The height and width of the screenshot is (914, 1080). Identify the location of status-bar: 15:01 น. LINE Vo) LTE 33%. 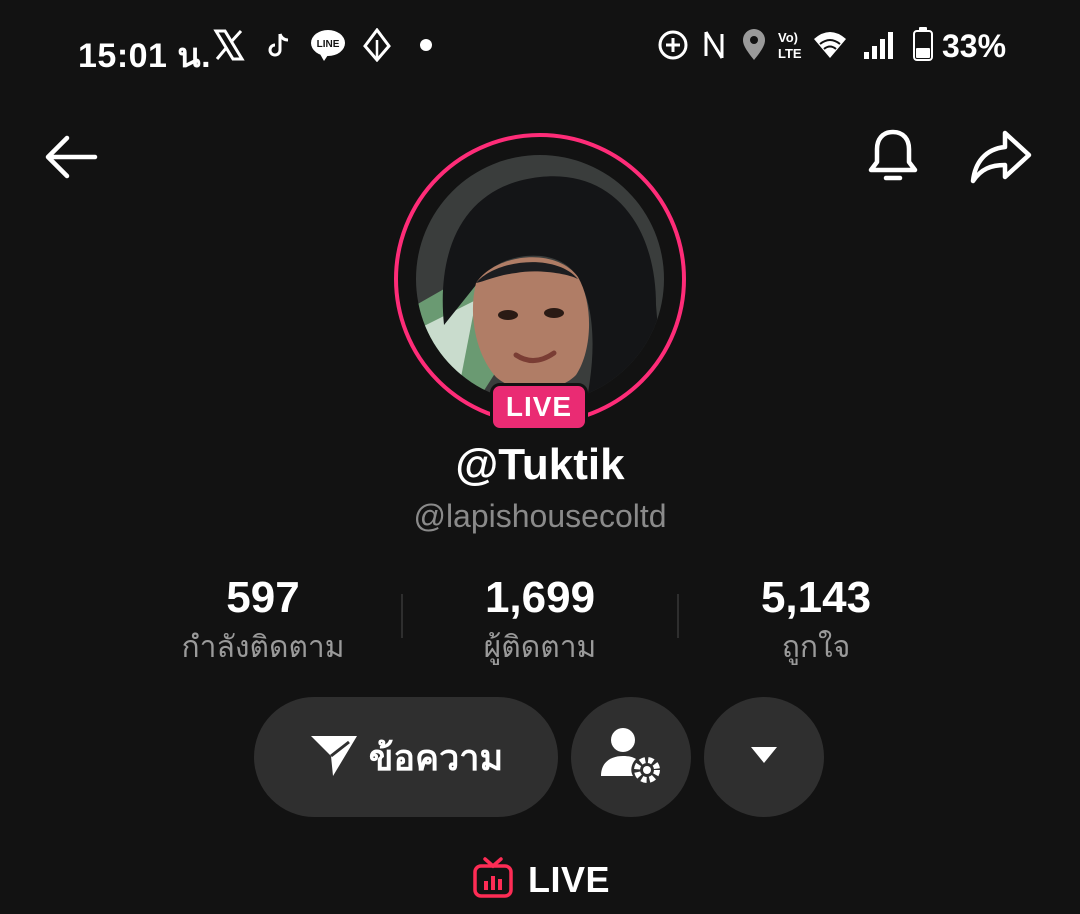
(540, 46).